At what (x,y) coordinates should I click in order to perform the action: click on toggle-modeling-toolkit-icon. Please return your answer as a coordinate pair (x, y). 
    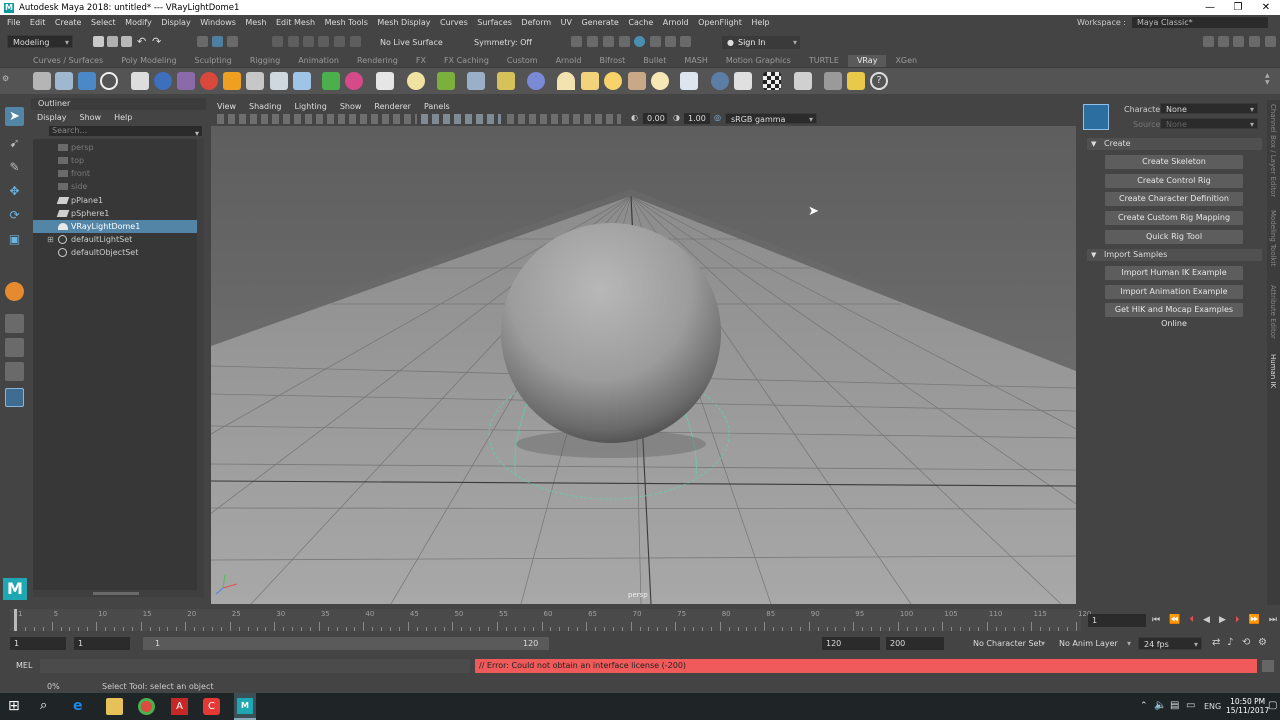
    Looking at the image, I should click on (1208, 41).